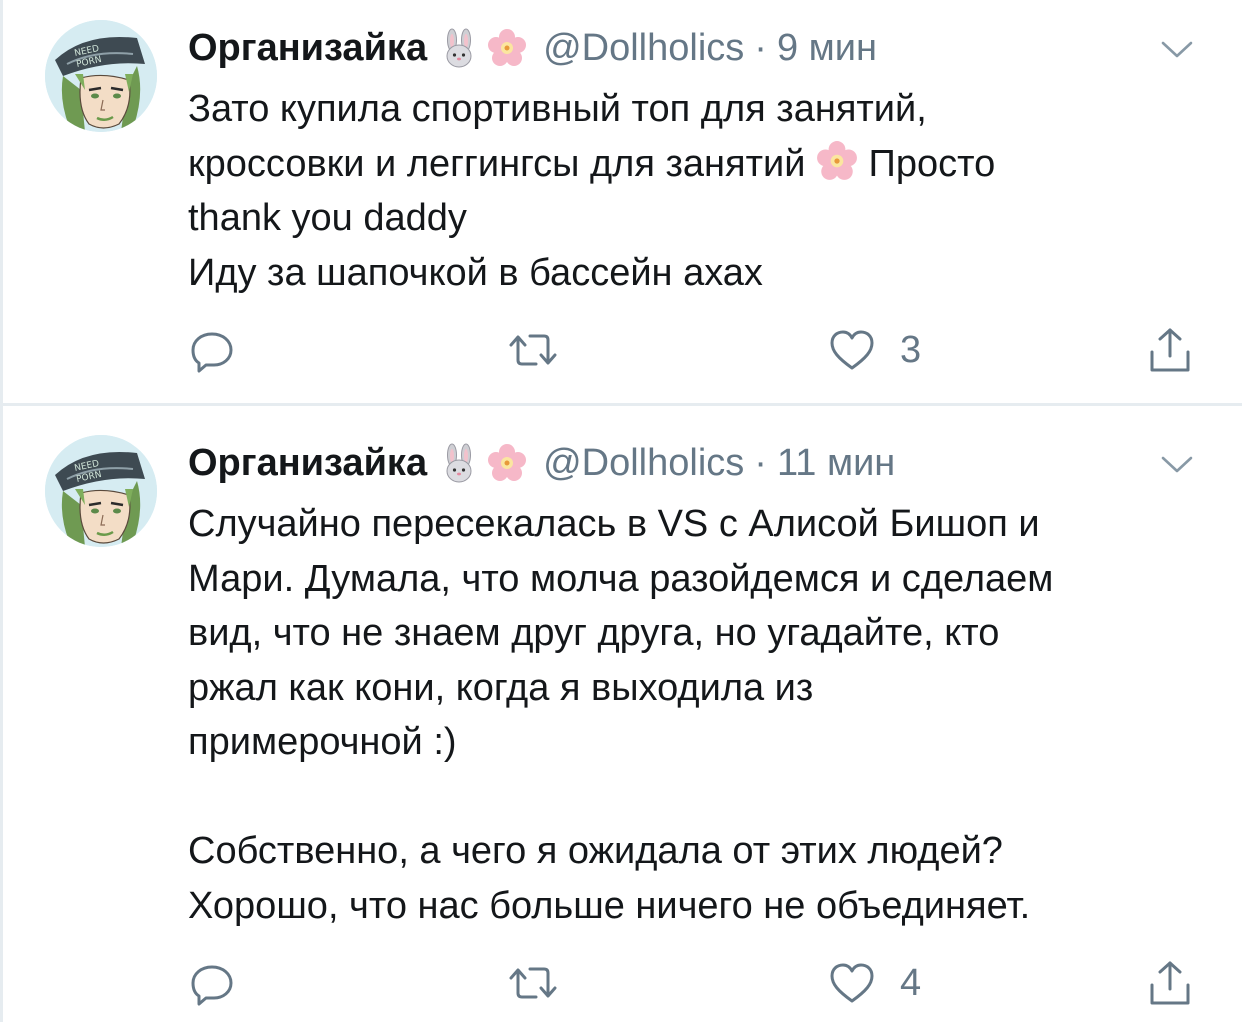 The width and height of the screenshot is (1242, 1022). I want to click on tweet-header: Организайка @Dollholics · 9 мин, so click(532, 48).